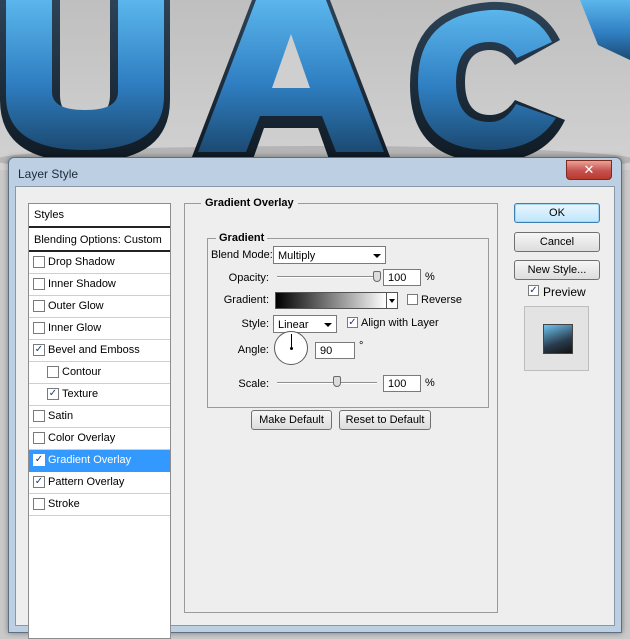  What do you see at coordinates (49, 215) in the screenshot?
I see `styles-header-label: Styles` at bounding box center [49, 215].